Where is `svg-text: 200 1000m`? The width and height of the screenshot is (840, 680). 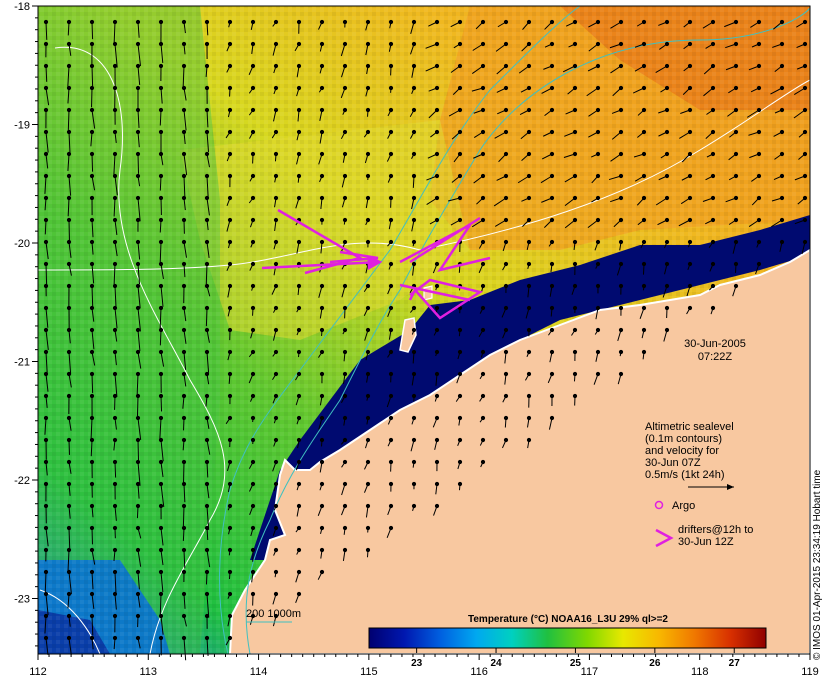
svg-text: 200 1000m is located at coordinates (273, 614).